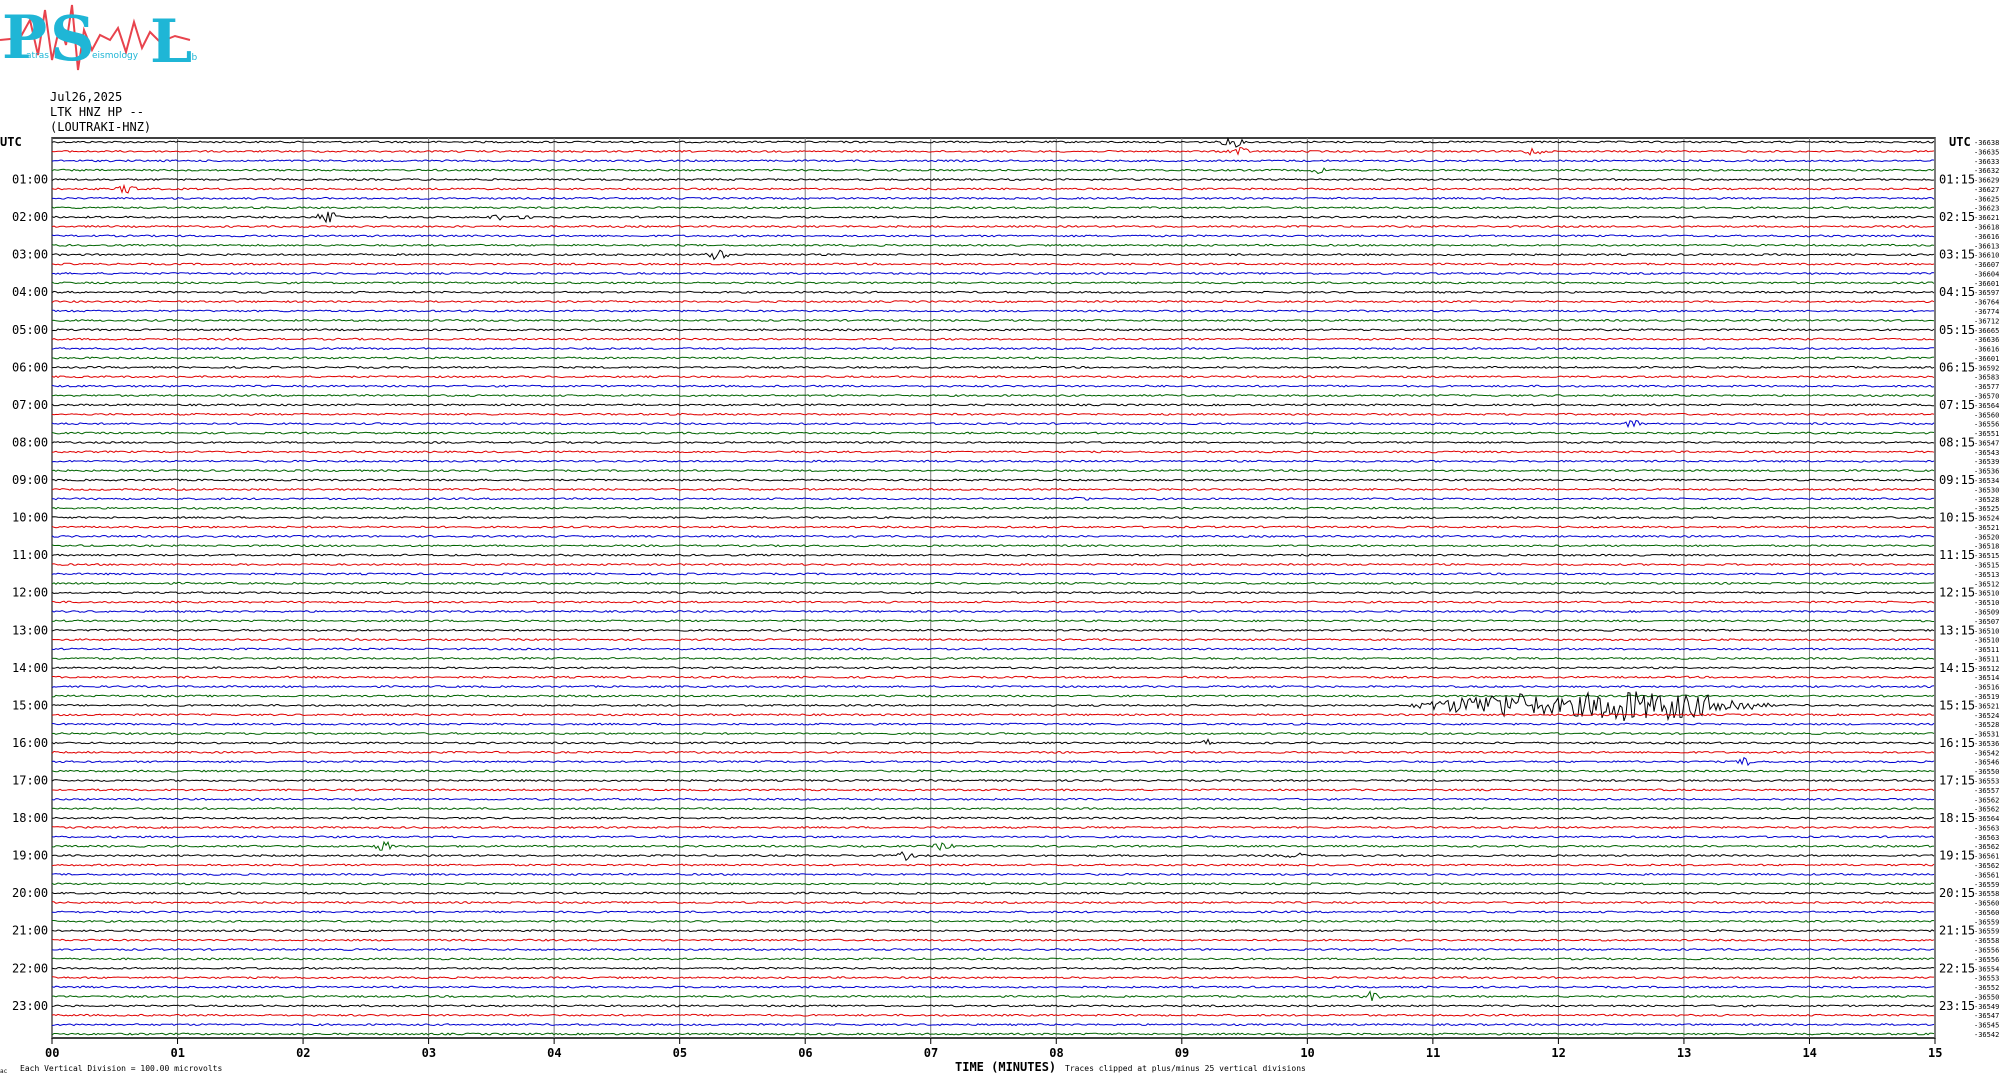 This screenshot has width=2010, height=1080. I want to click on left-hour-label: 23:00, so click(30, 1006).